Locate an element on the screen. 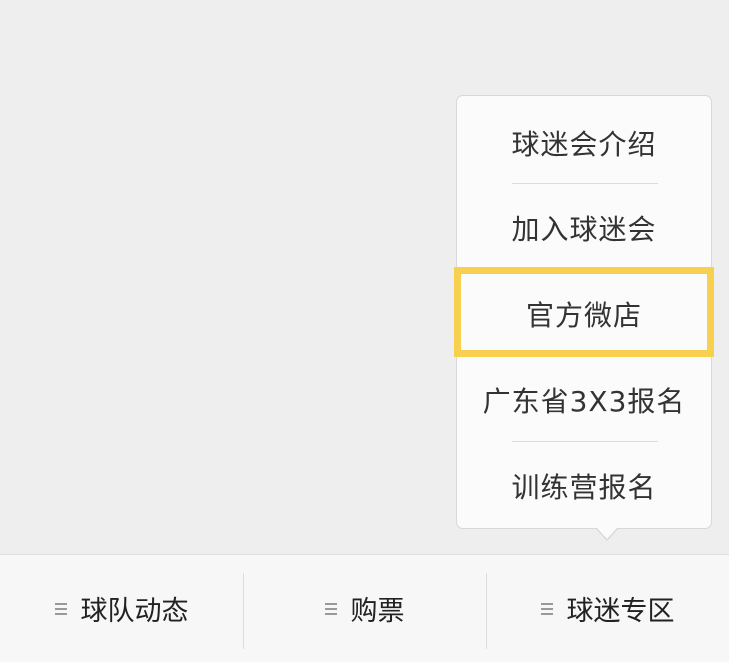 This screenshot has height=662, width=729. tab-label: 球迷专区 is located at coordinates (620, 611).